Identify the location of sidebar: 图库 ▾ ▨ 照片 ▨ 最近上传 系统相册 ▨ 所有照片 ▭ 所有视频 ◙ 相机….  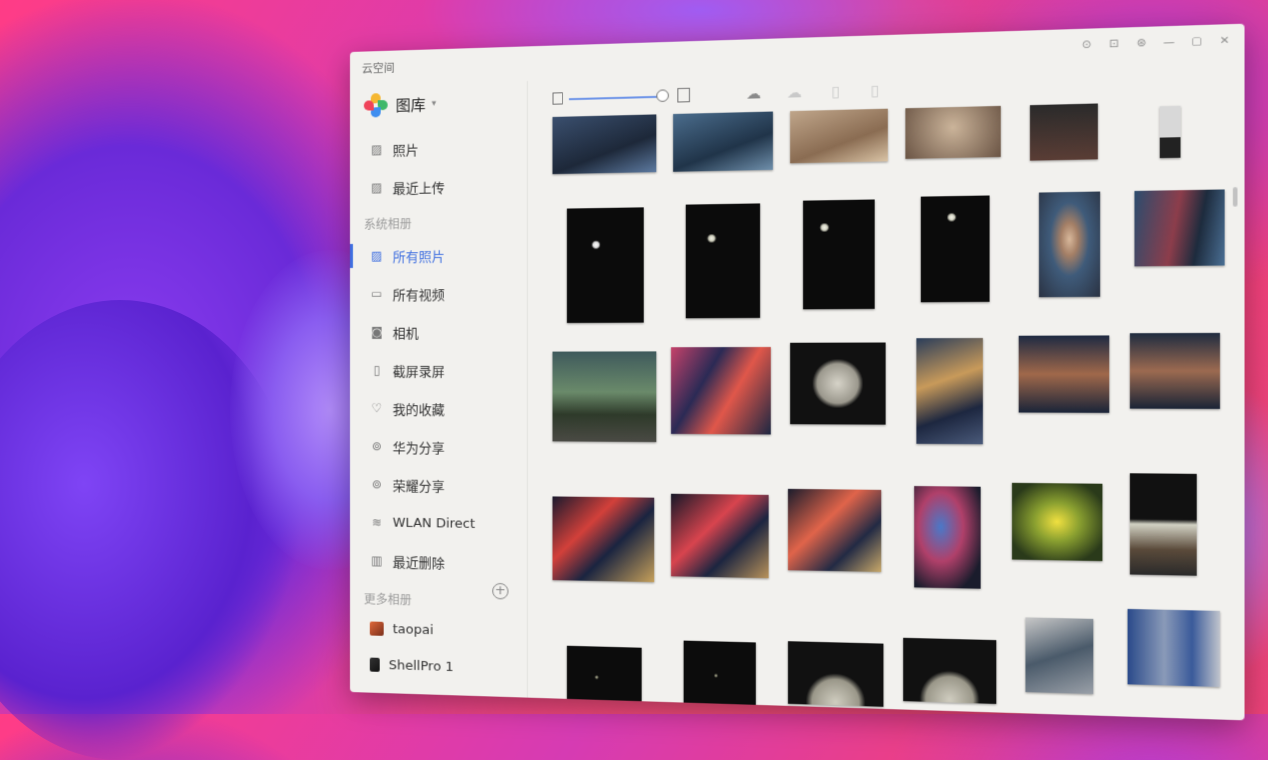
(438, 389).